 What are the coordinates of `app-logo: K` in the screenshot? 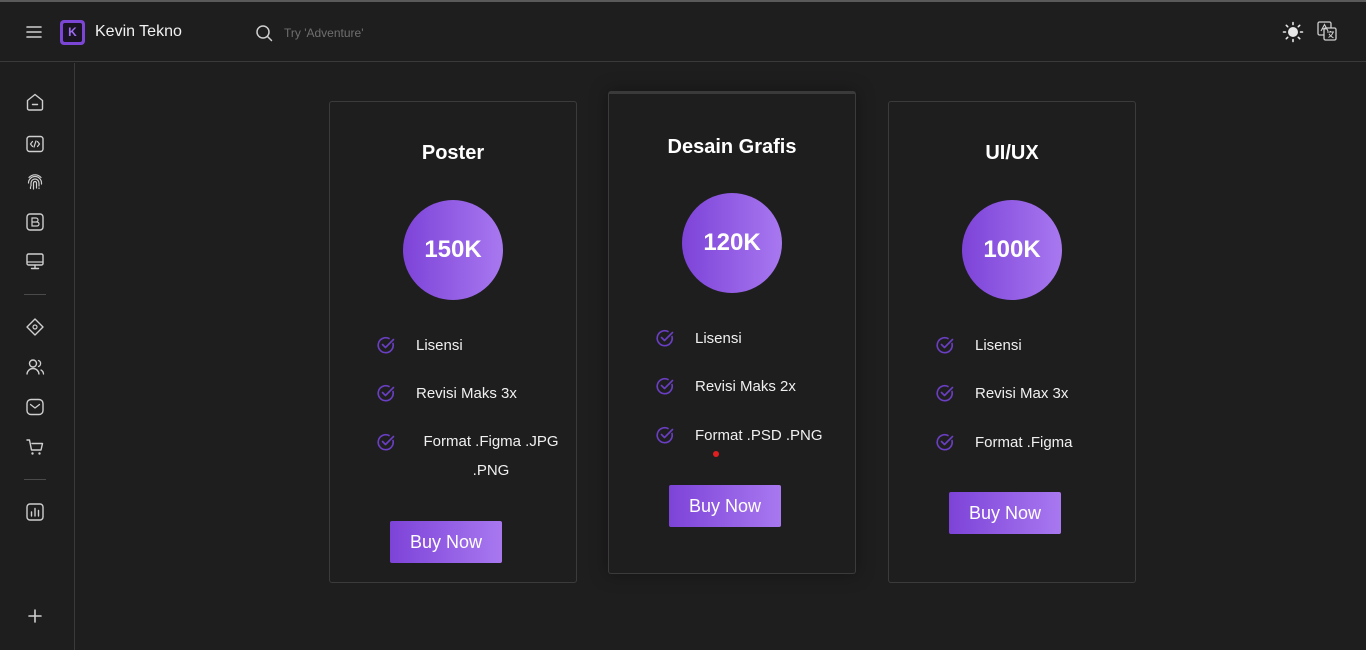 It's located at (72, 32).